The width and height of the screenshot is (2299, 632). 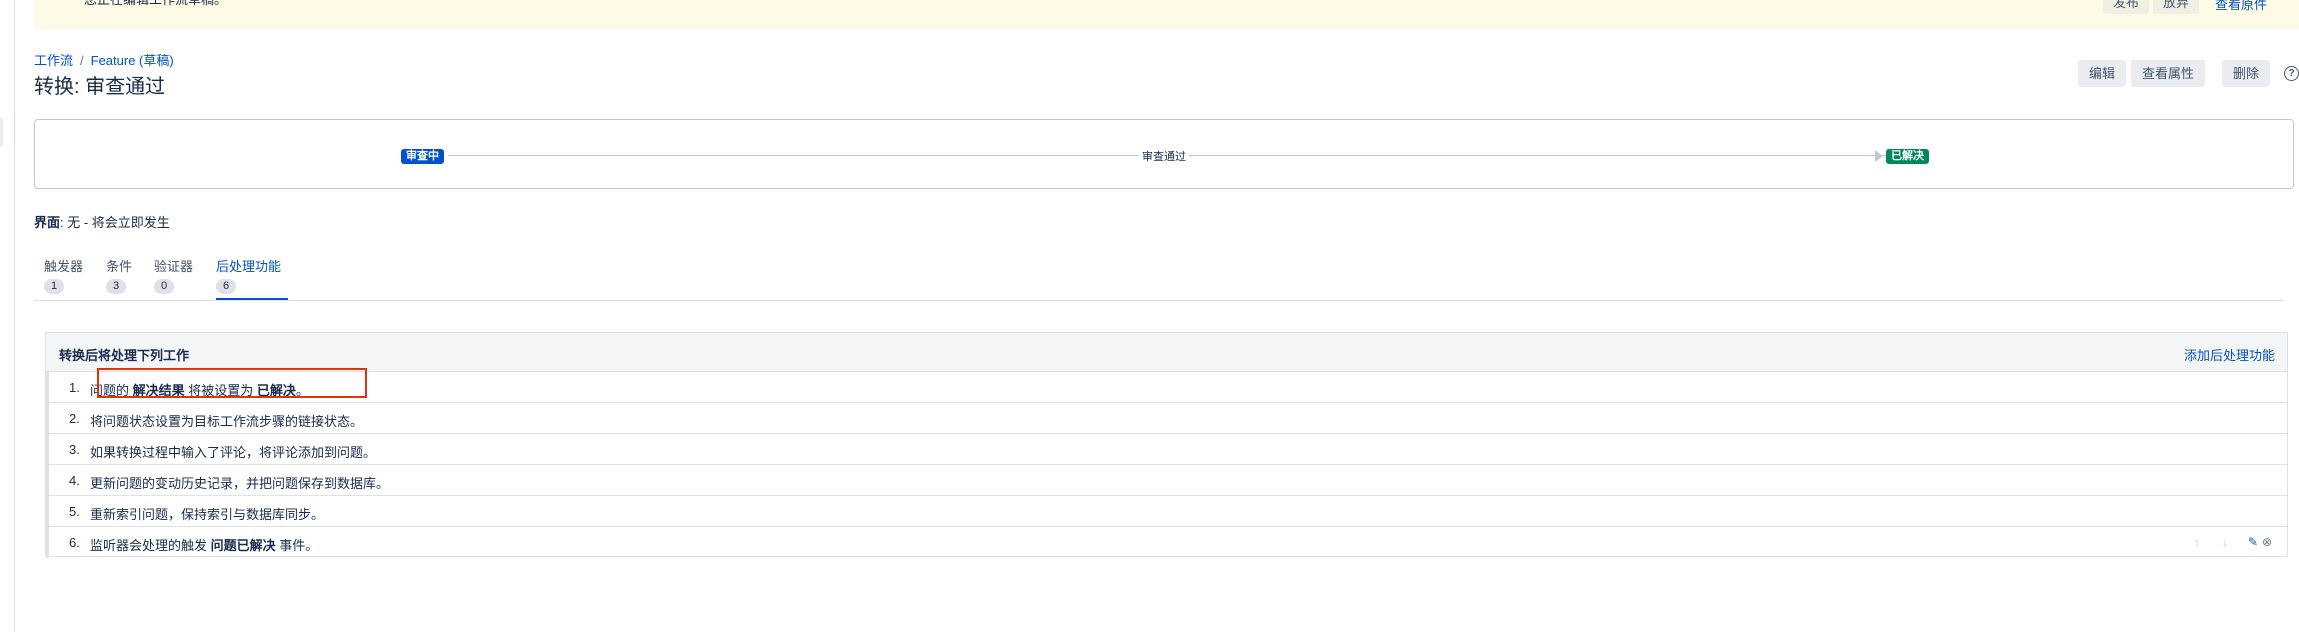 I want to click on table-row: 3. 如果转换过程中输入了评论，将评论添加到问题。, so click(x=1166, y=449).